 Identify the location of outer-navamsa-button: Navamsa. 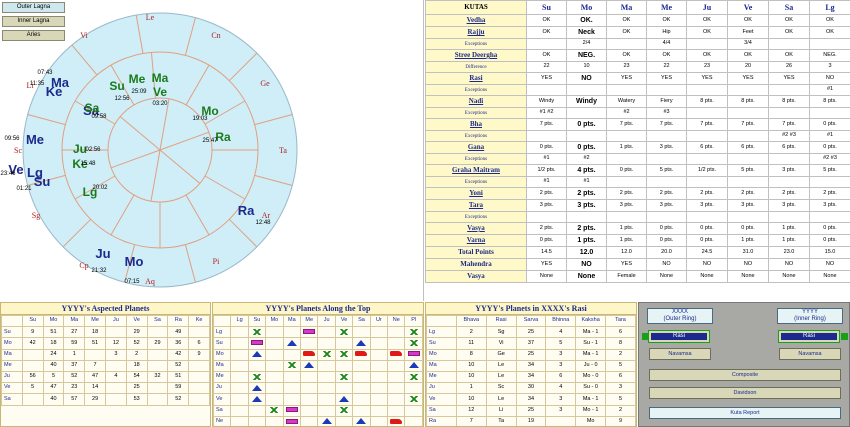
(680, 354).